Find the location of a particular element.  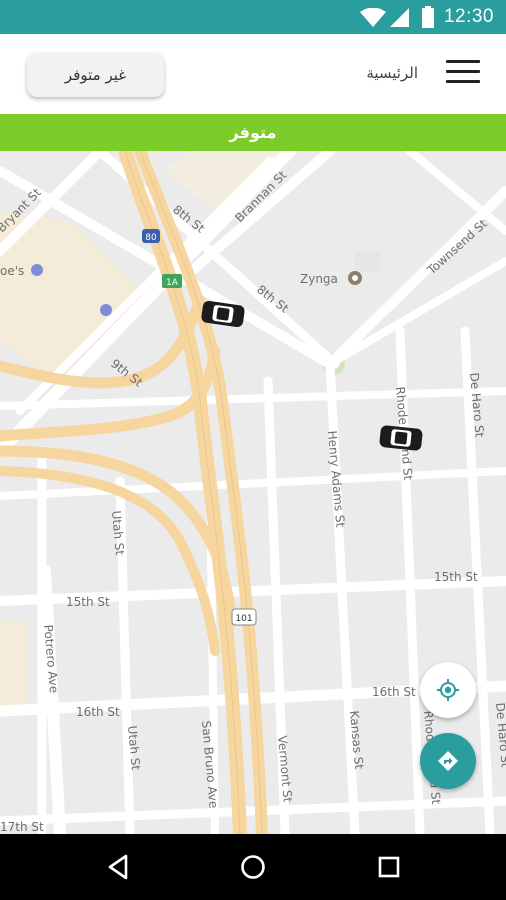

my-location-icon is located at coordinates (448, 690).